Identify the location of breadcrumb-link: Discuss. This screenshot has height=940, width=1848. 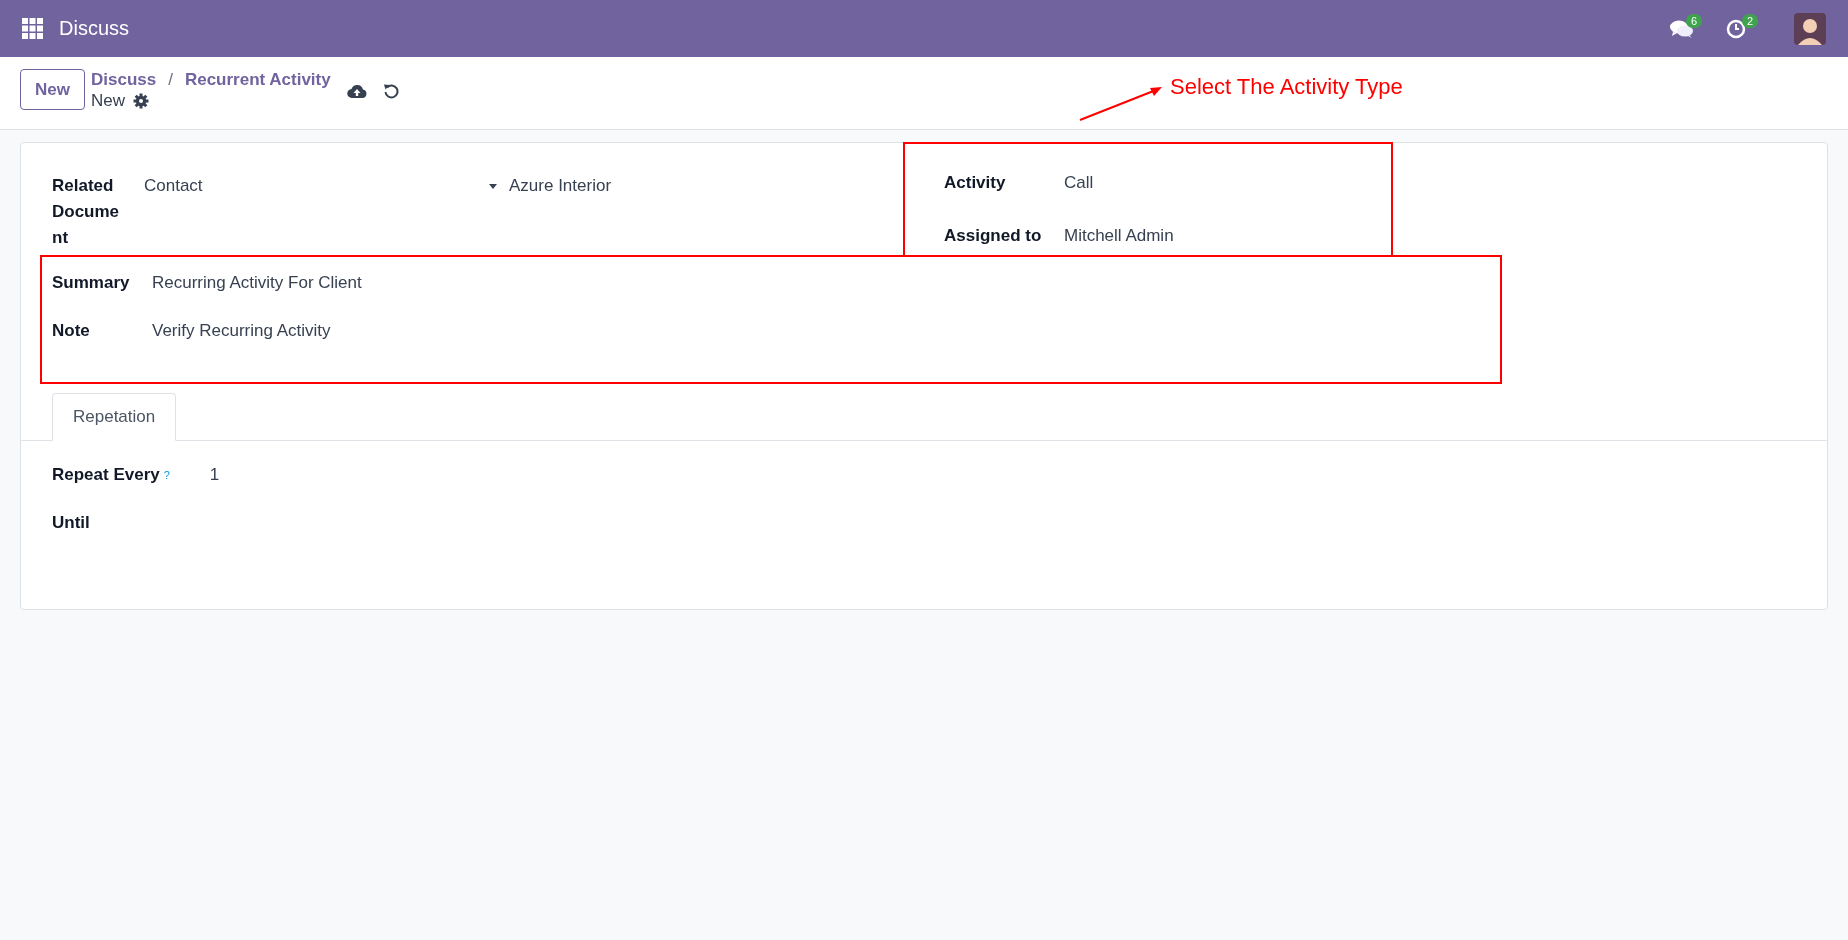
(123, 79).